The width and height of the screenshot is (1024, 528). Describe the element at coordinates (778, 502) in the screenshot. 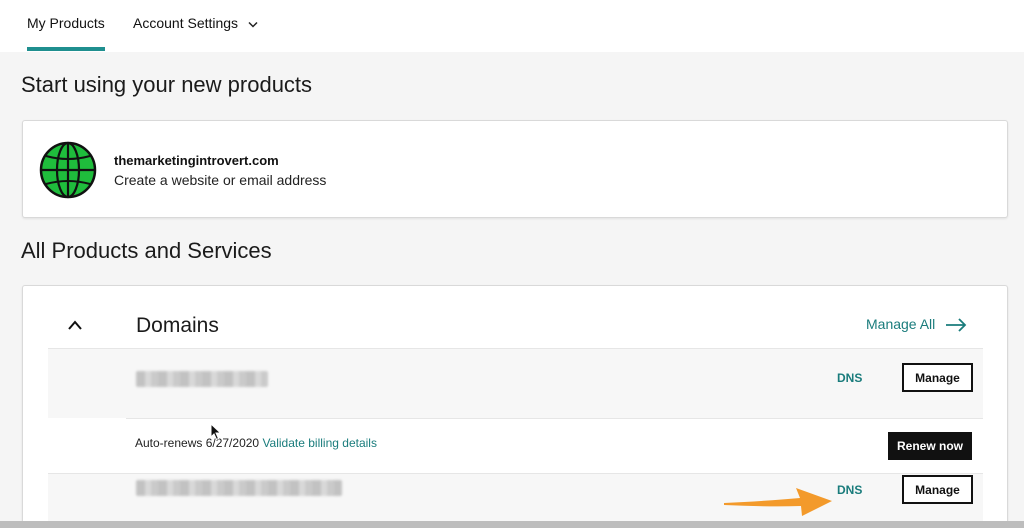

I see `annotation-arrow-icon` at that location.